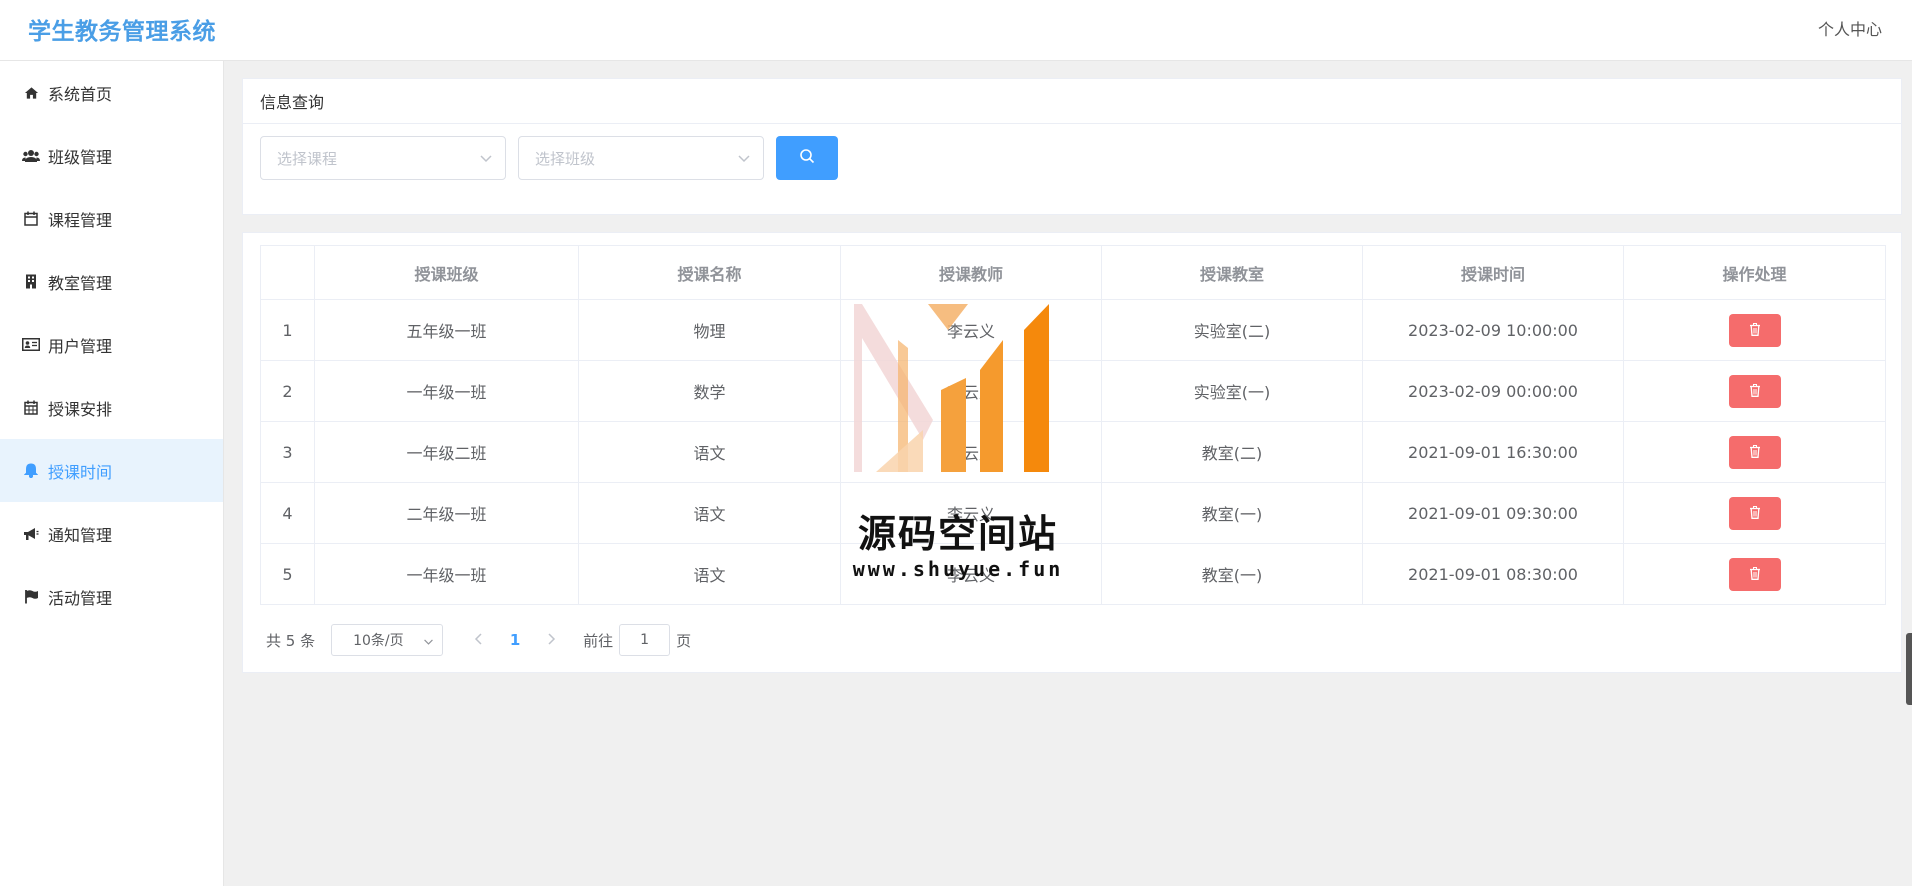  I want to click on col-header-time: 授课时间, so click(1493, 272).